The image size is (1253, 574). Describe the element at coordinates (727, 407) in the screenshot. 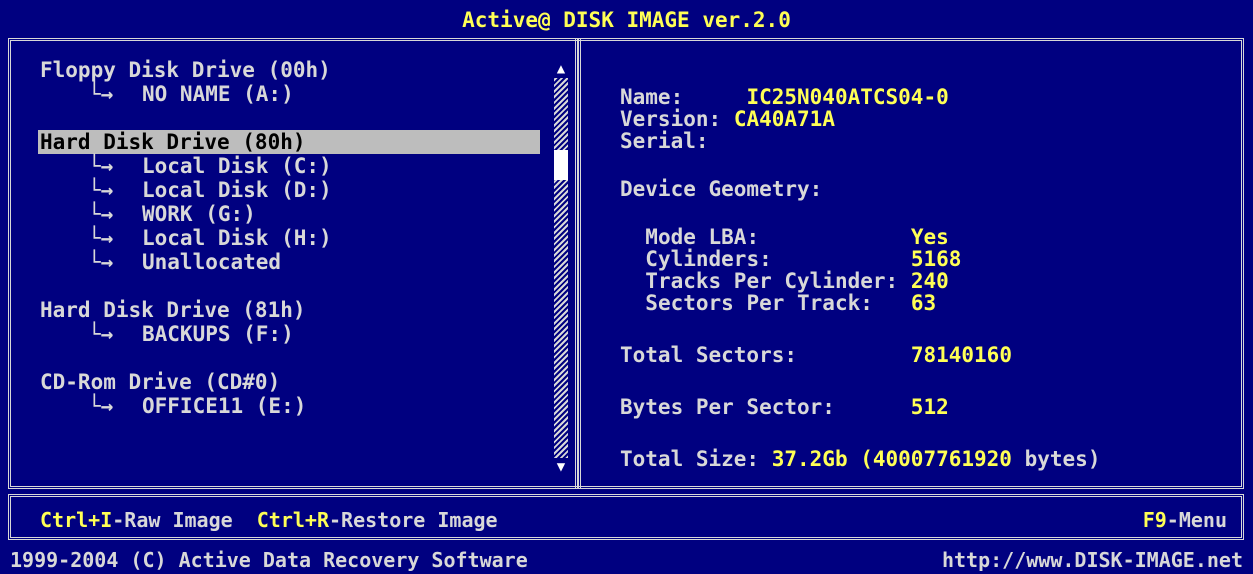

I see `bytes-per-sector-label: Bytes Per Sector:` at that location.